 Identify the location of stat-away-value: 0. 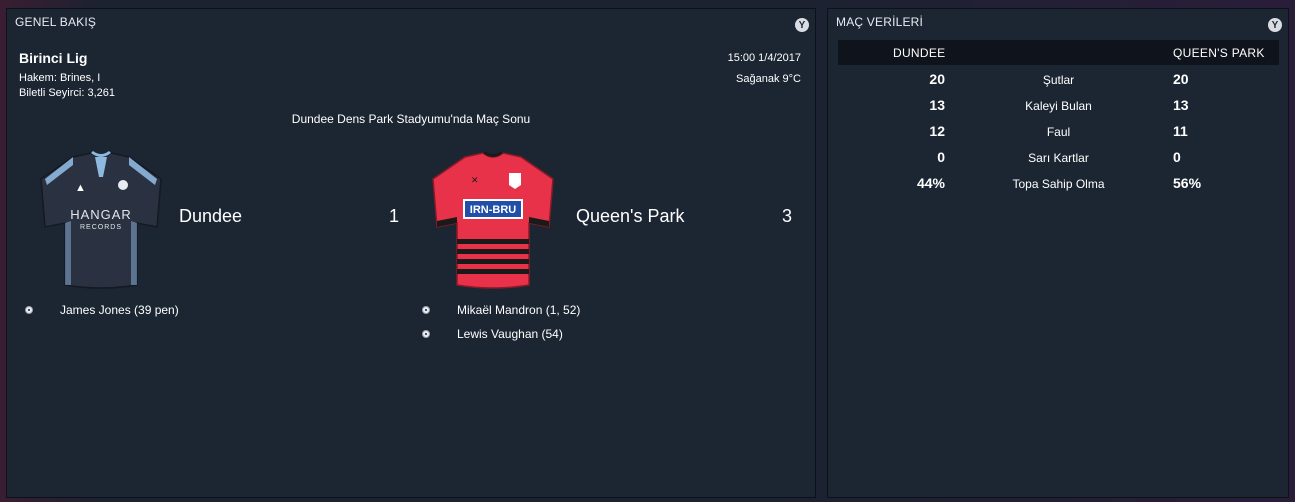
(1177, 157).